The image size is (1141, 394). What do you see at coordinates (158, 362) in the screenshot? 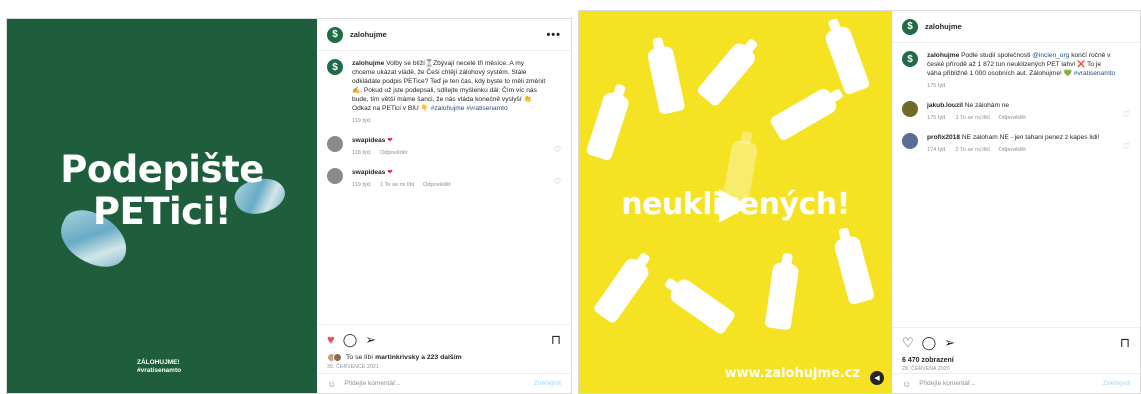
I see `brand-name: ZÁLOHUJME!` at bounding box center [158, 362].